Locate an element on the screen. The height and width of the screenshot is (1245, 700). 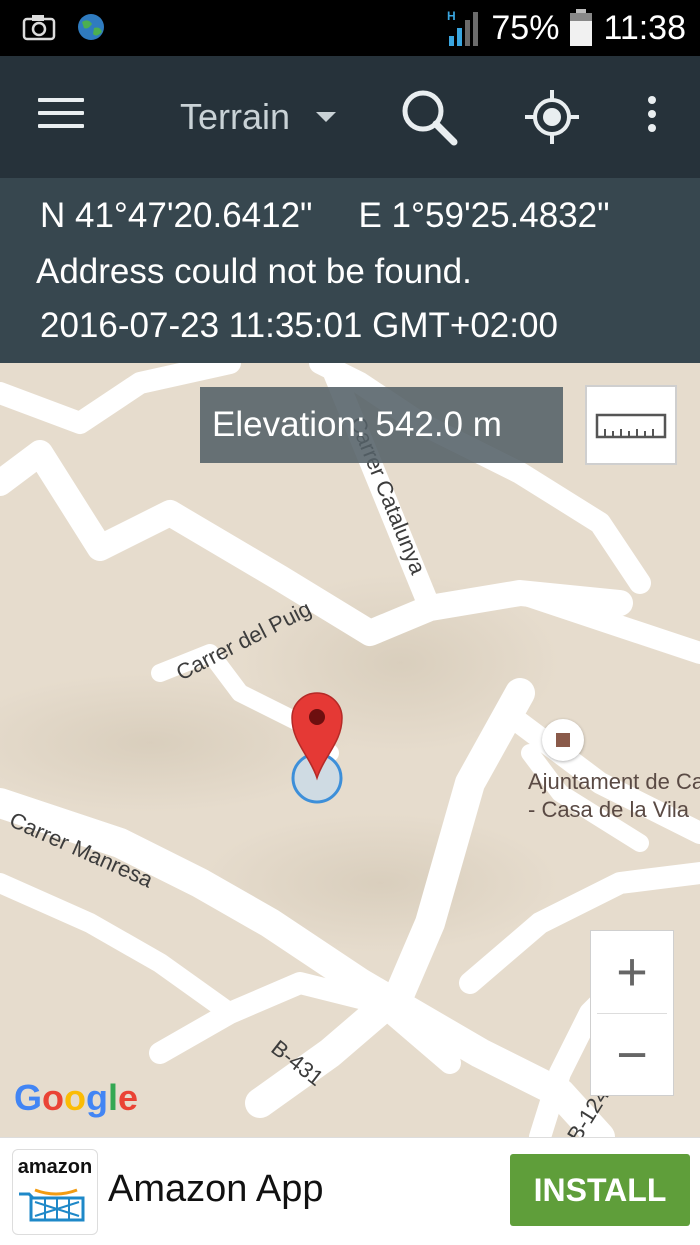
ad-app-name: Amazon App is located at coordinates (216, 1189).